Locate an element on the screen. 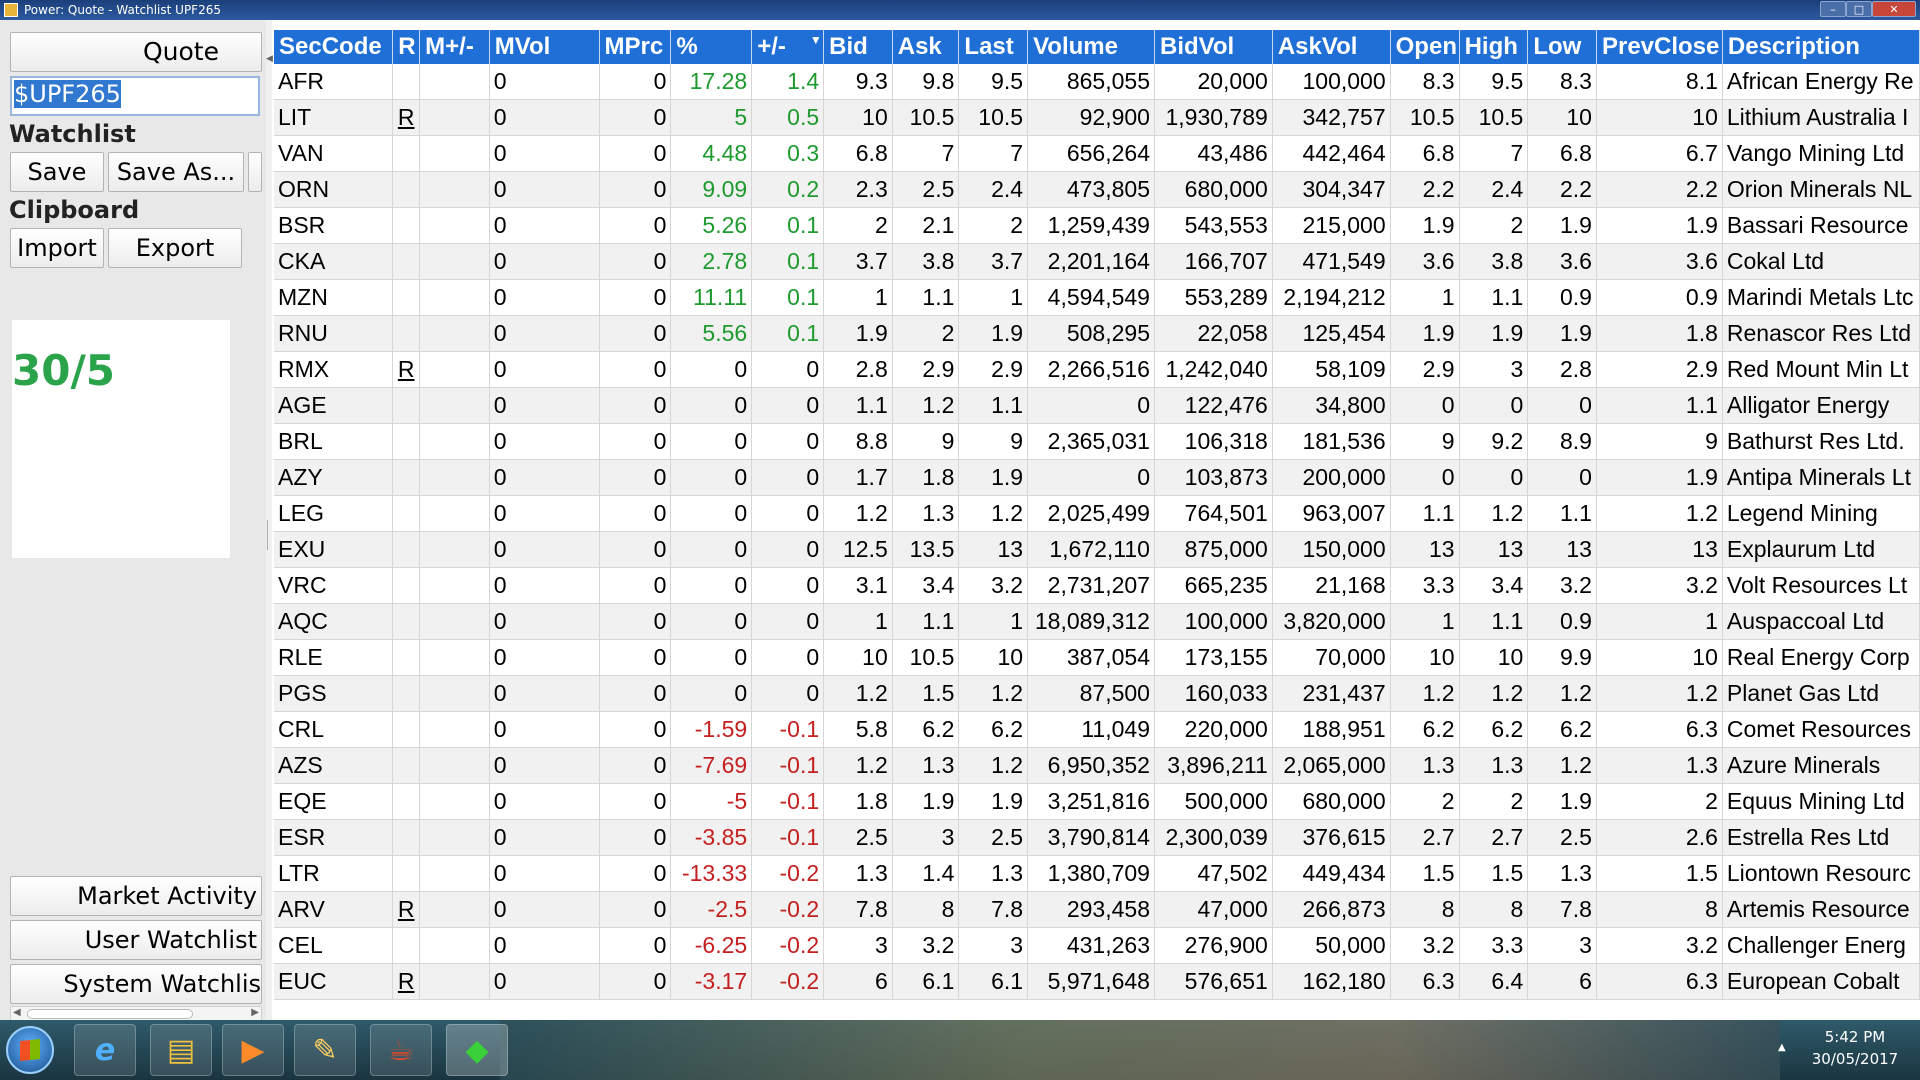  column-header--: +/- ▼ is located at coordinates (788, 47).